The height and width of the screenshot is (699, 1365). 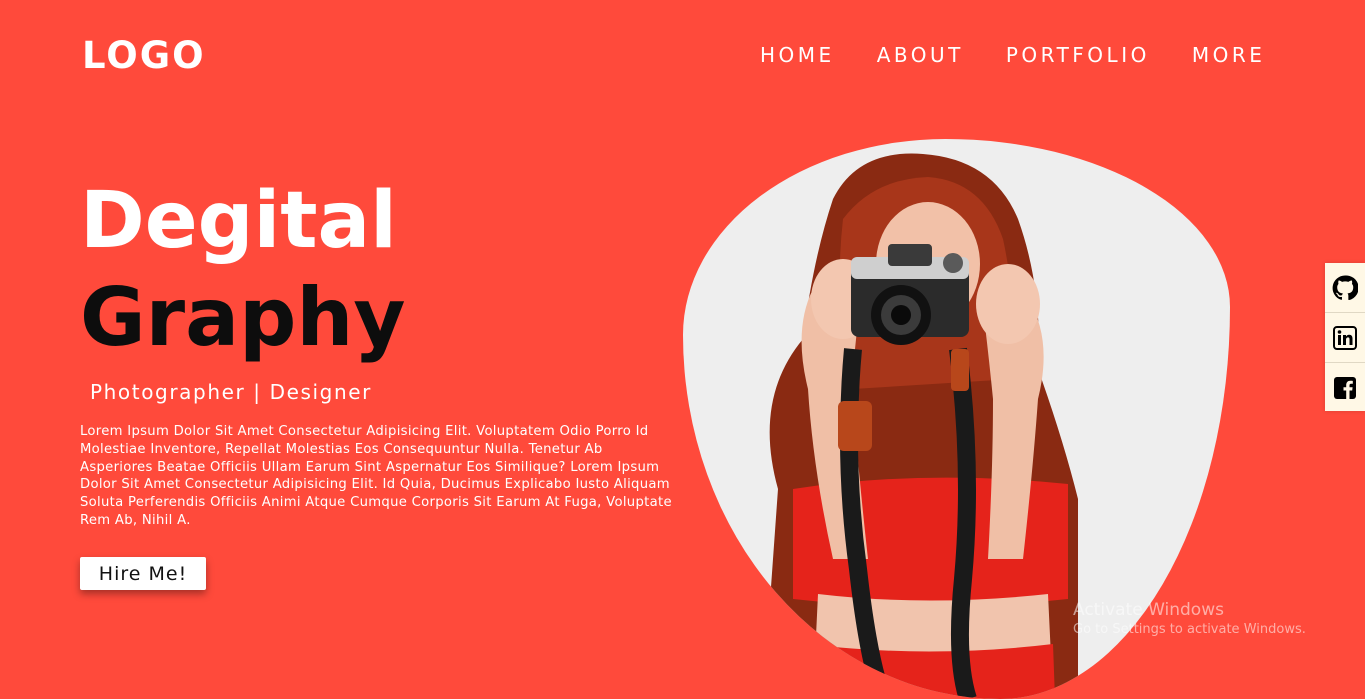 What do you see at coordinates (920, 55) in the screenshot?
I see `nav-about: ABOUT` at bounding box center [920, 55].